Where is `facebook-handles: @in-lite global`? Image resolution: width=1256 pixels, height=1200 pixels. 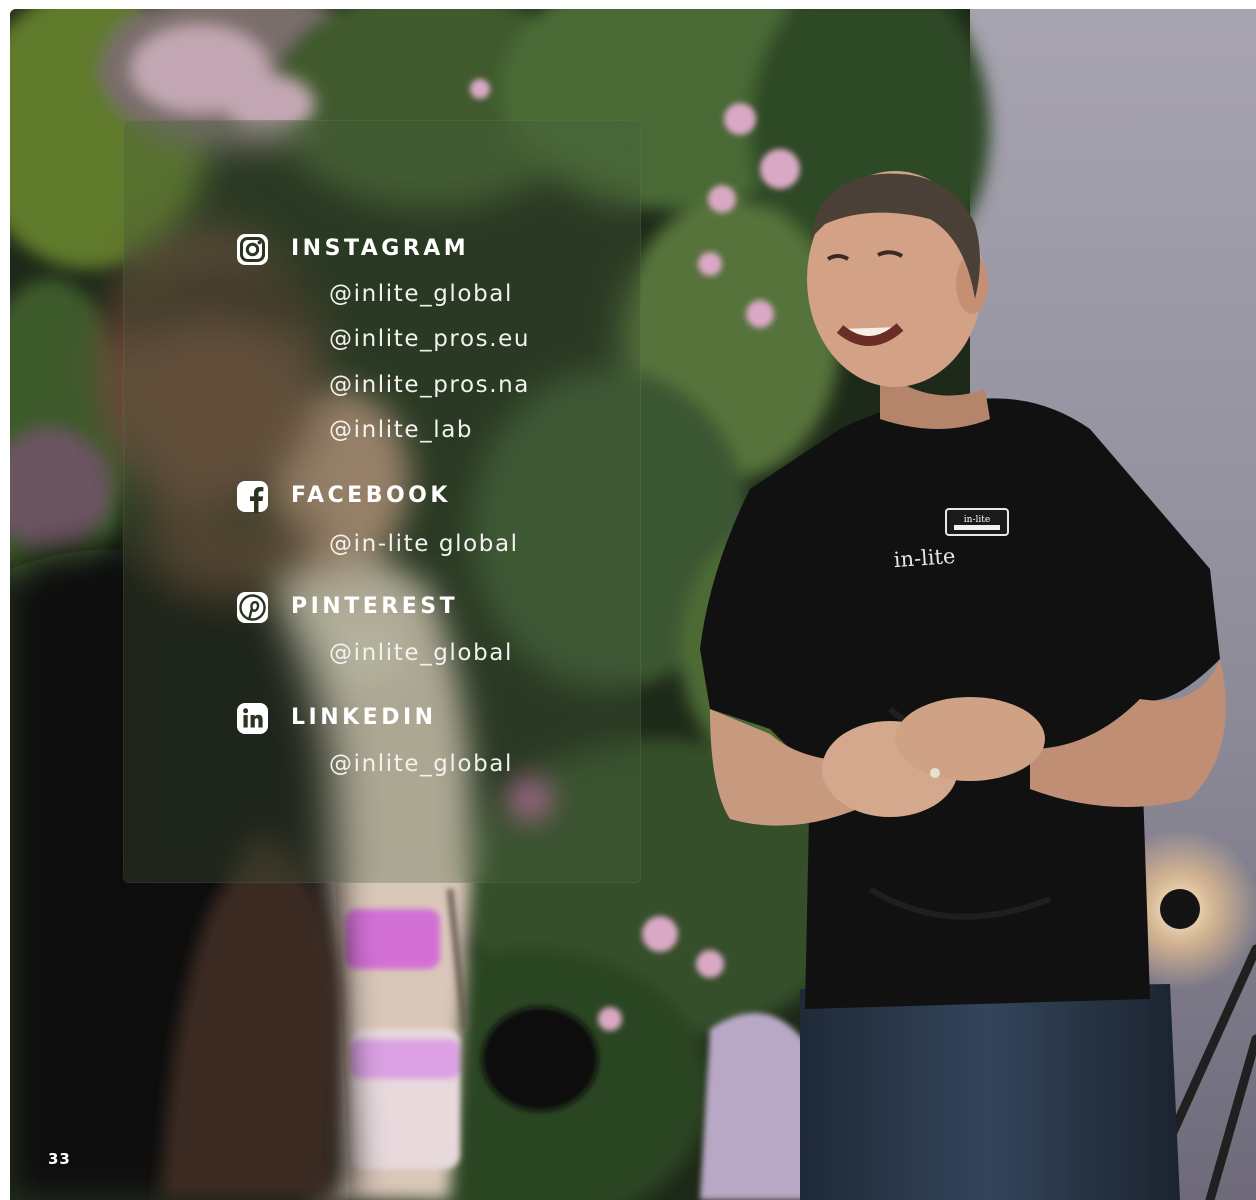
facebook-handles: @in-lite global is located at coordinates (424, 544).